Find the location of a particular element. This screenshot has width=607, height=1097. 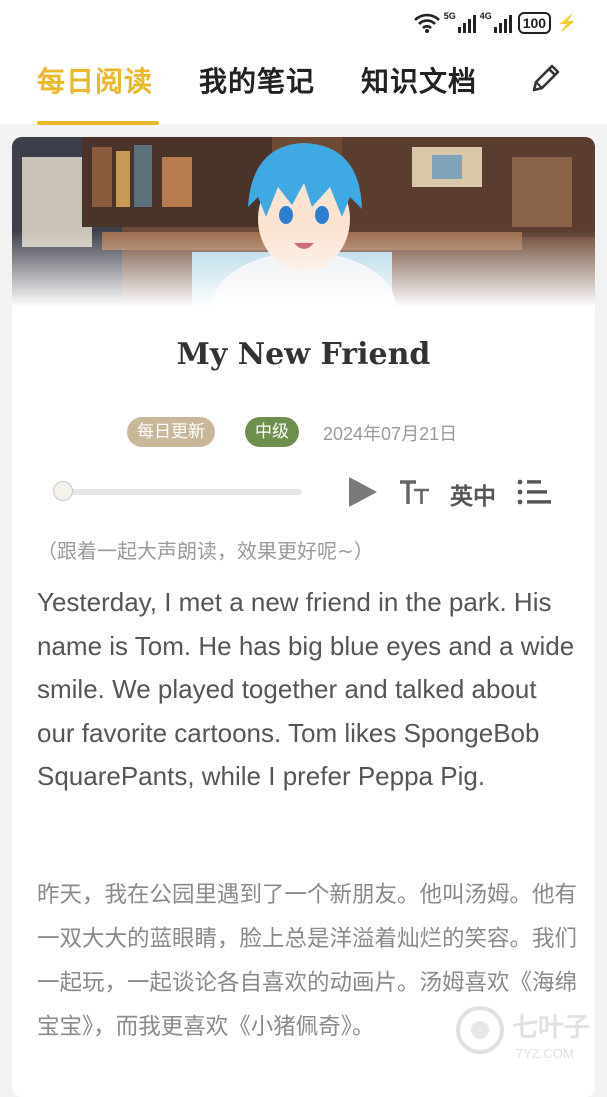

daily-update-badge: 每日更新 is located at coordinates (171, 432).